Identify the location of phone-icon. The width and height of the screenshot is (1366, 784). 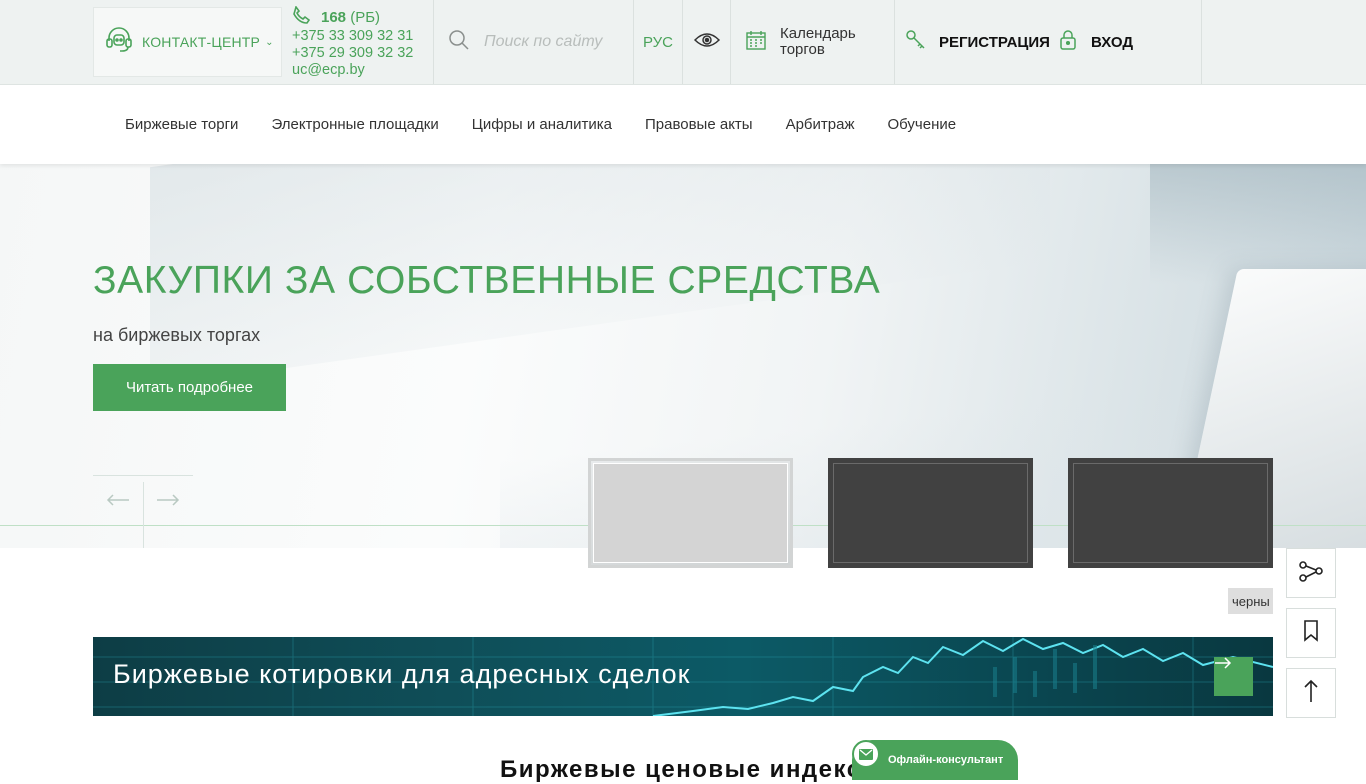
(302, 16).